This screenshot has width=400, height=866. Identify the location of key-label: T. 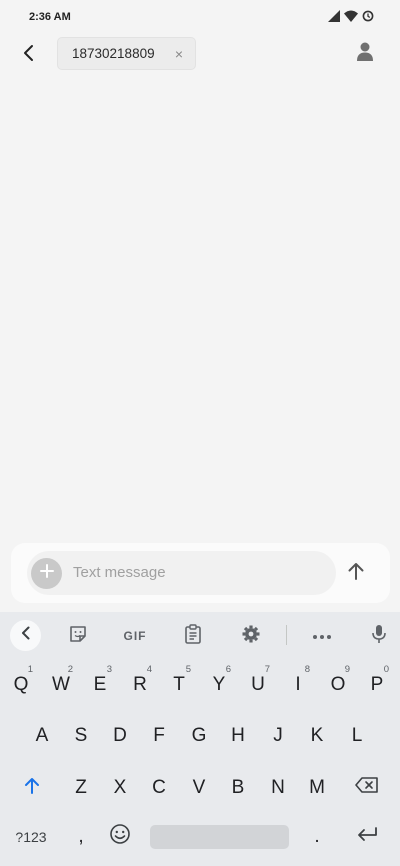
(179, 684).